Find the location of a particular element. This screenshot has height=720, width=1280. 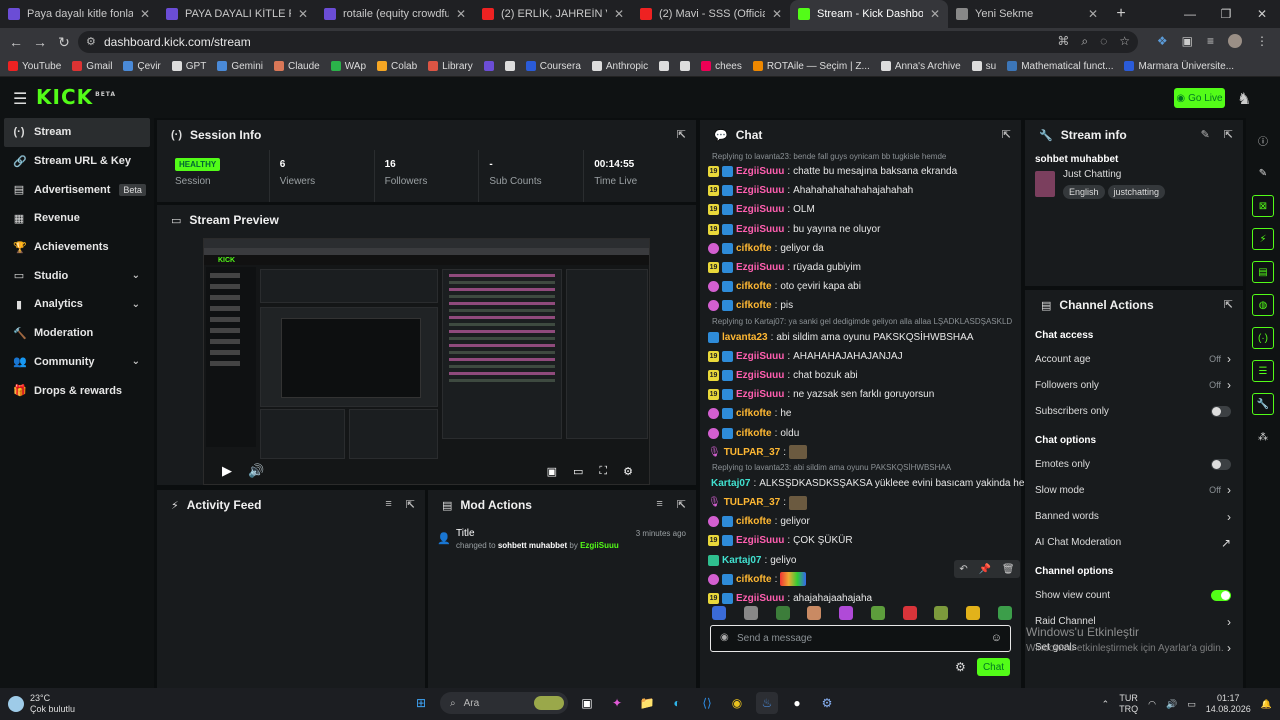

chat-message: 19 EzgiiSuuu: rüyada gubiyim is located at coordinates (860, 267).